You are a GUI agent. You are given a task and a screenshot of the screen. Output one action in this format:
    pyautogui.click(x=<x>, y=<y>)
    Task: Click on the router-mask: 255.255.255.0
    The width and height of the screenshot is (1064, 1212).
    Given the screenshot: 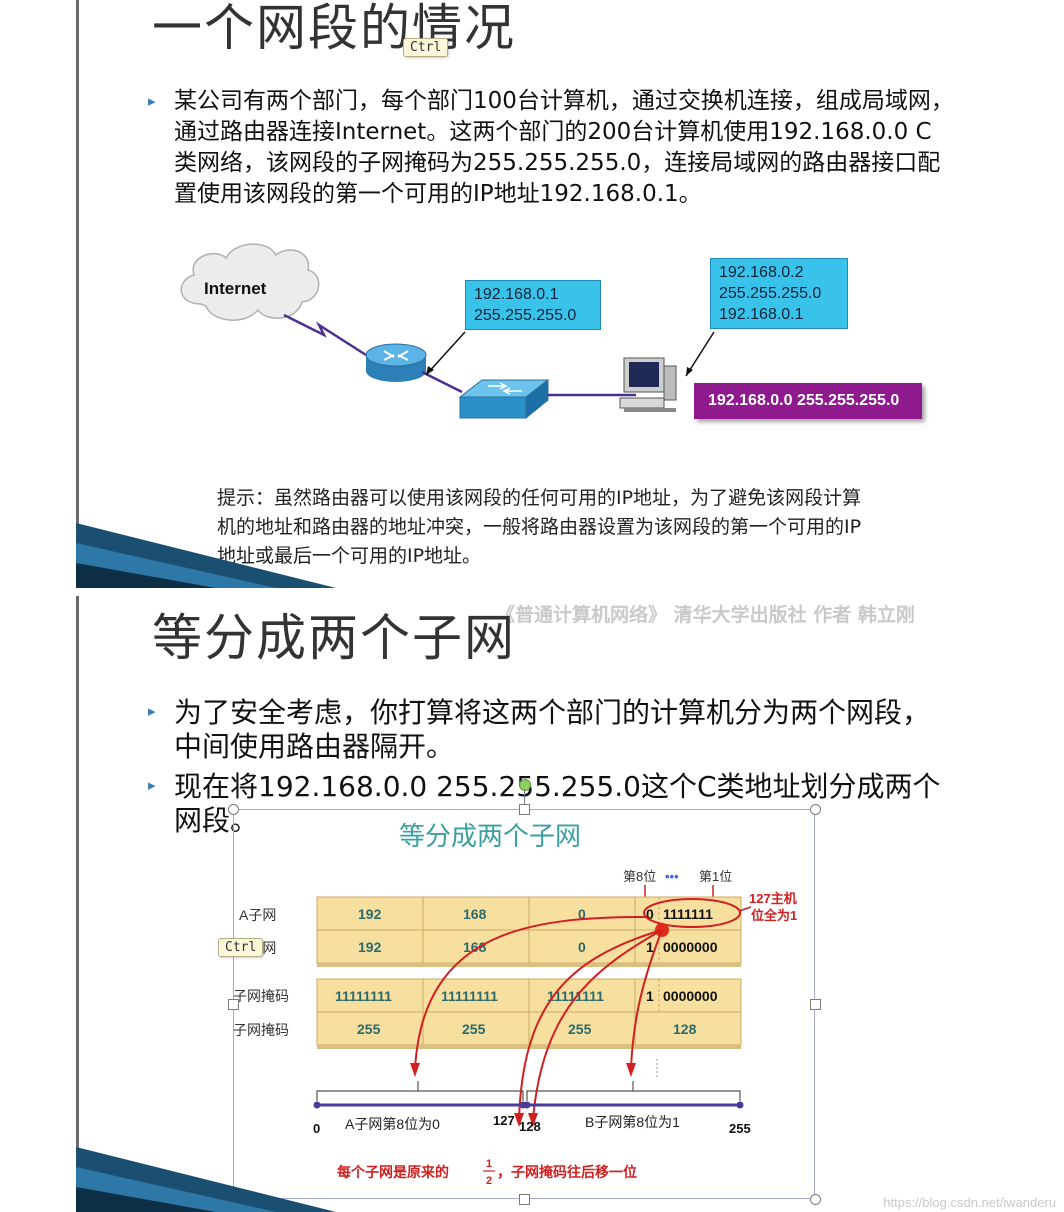 What is the action you would take?
    pyautogui.click(x=525, y=315)
    